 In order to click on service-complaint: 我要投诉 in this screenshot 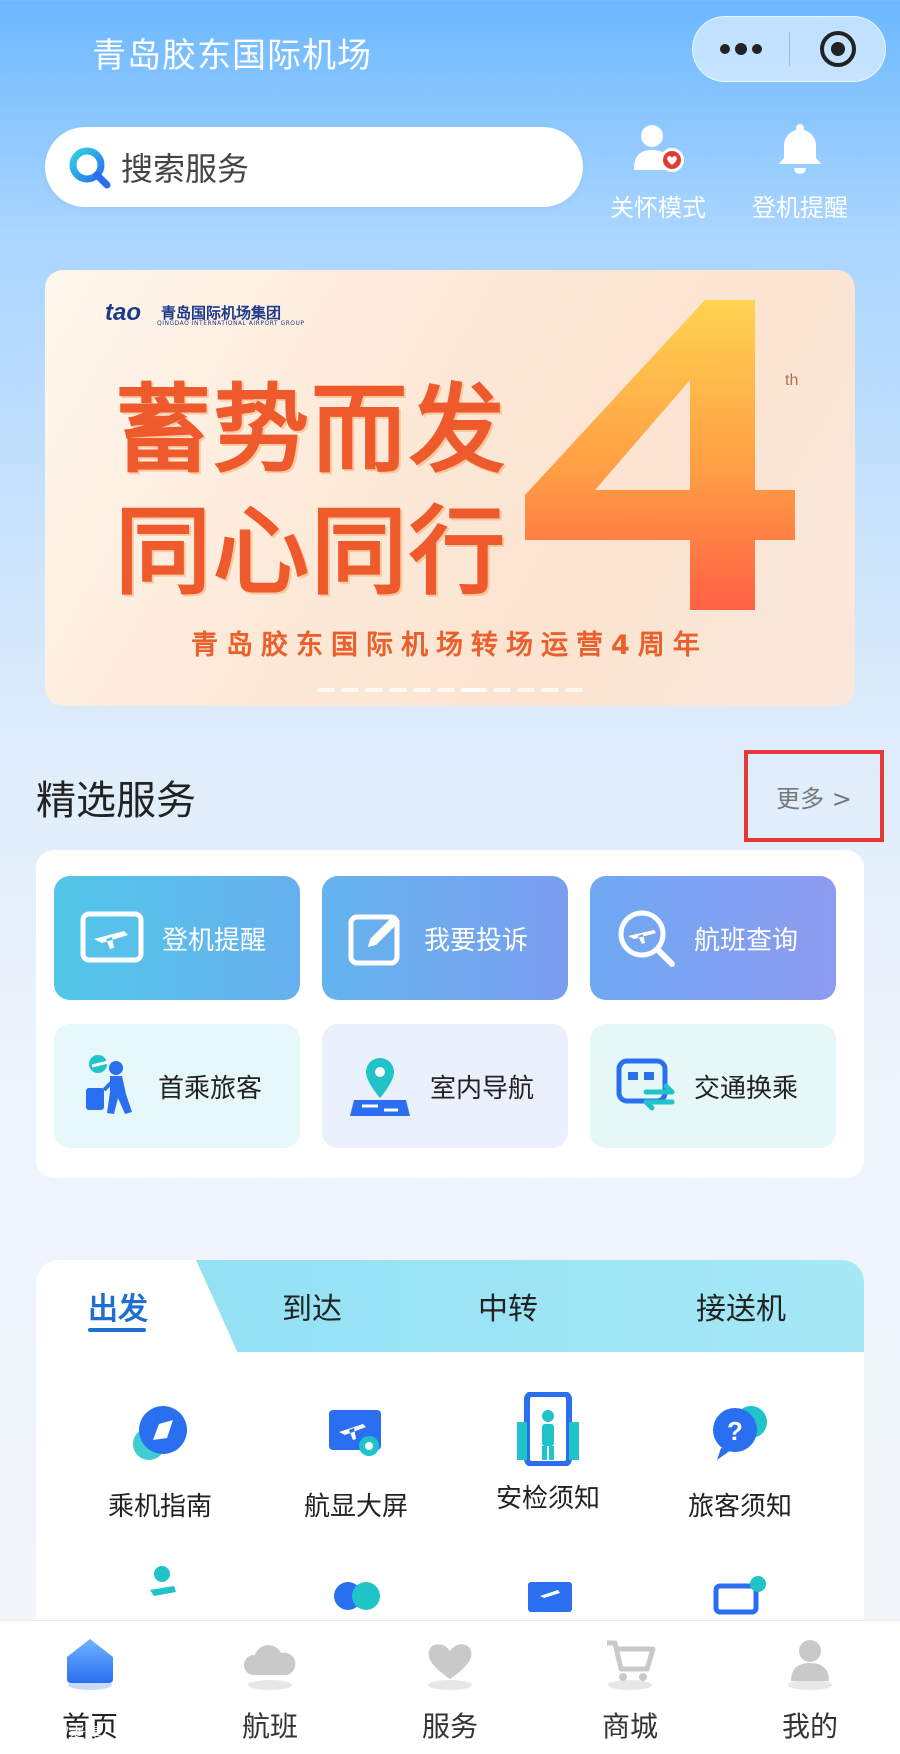, I will do `click(445, 938)`.